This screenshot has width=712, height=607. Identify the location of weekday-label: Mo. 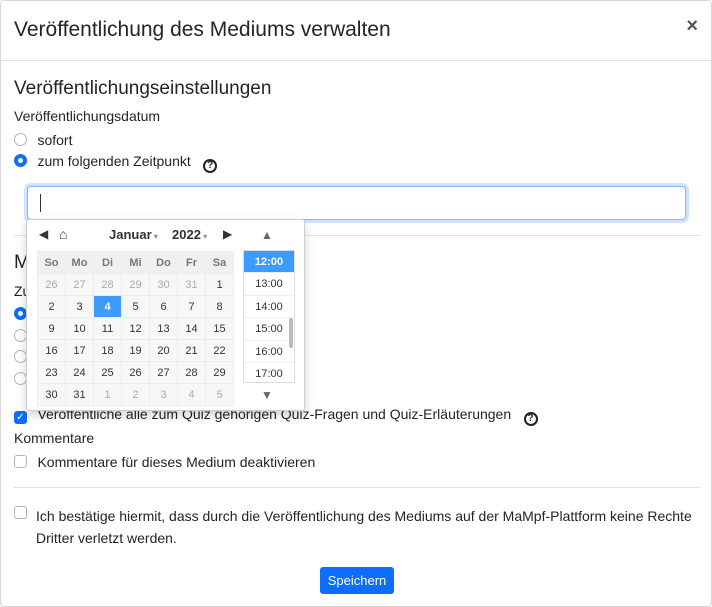
(79, 262).